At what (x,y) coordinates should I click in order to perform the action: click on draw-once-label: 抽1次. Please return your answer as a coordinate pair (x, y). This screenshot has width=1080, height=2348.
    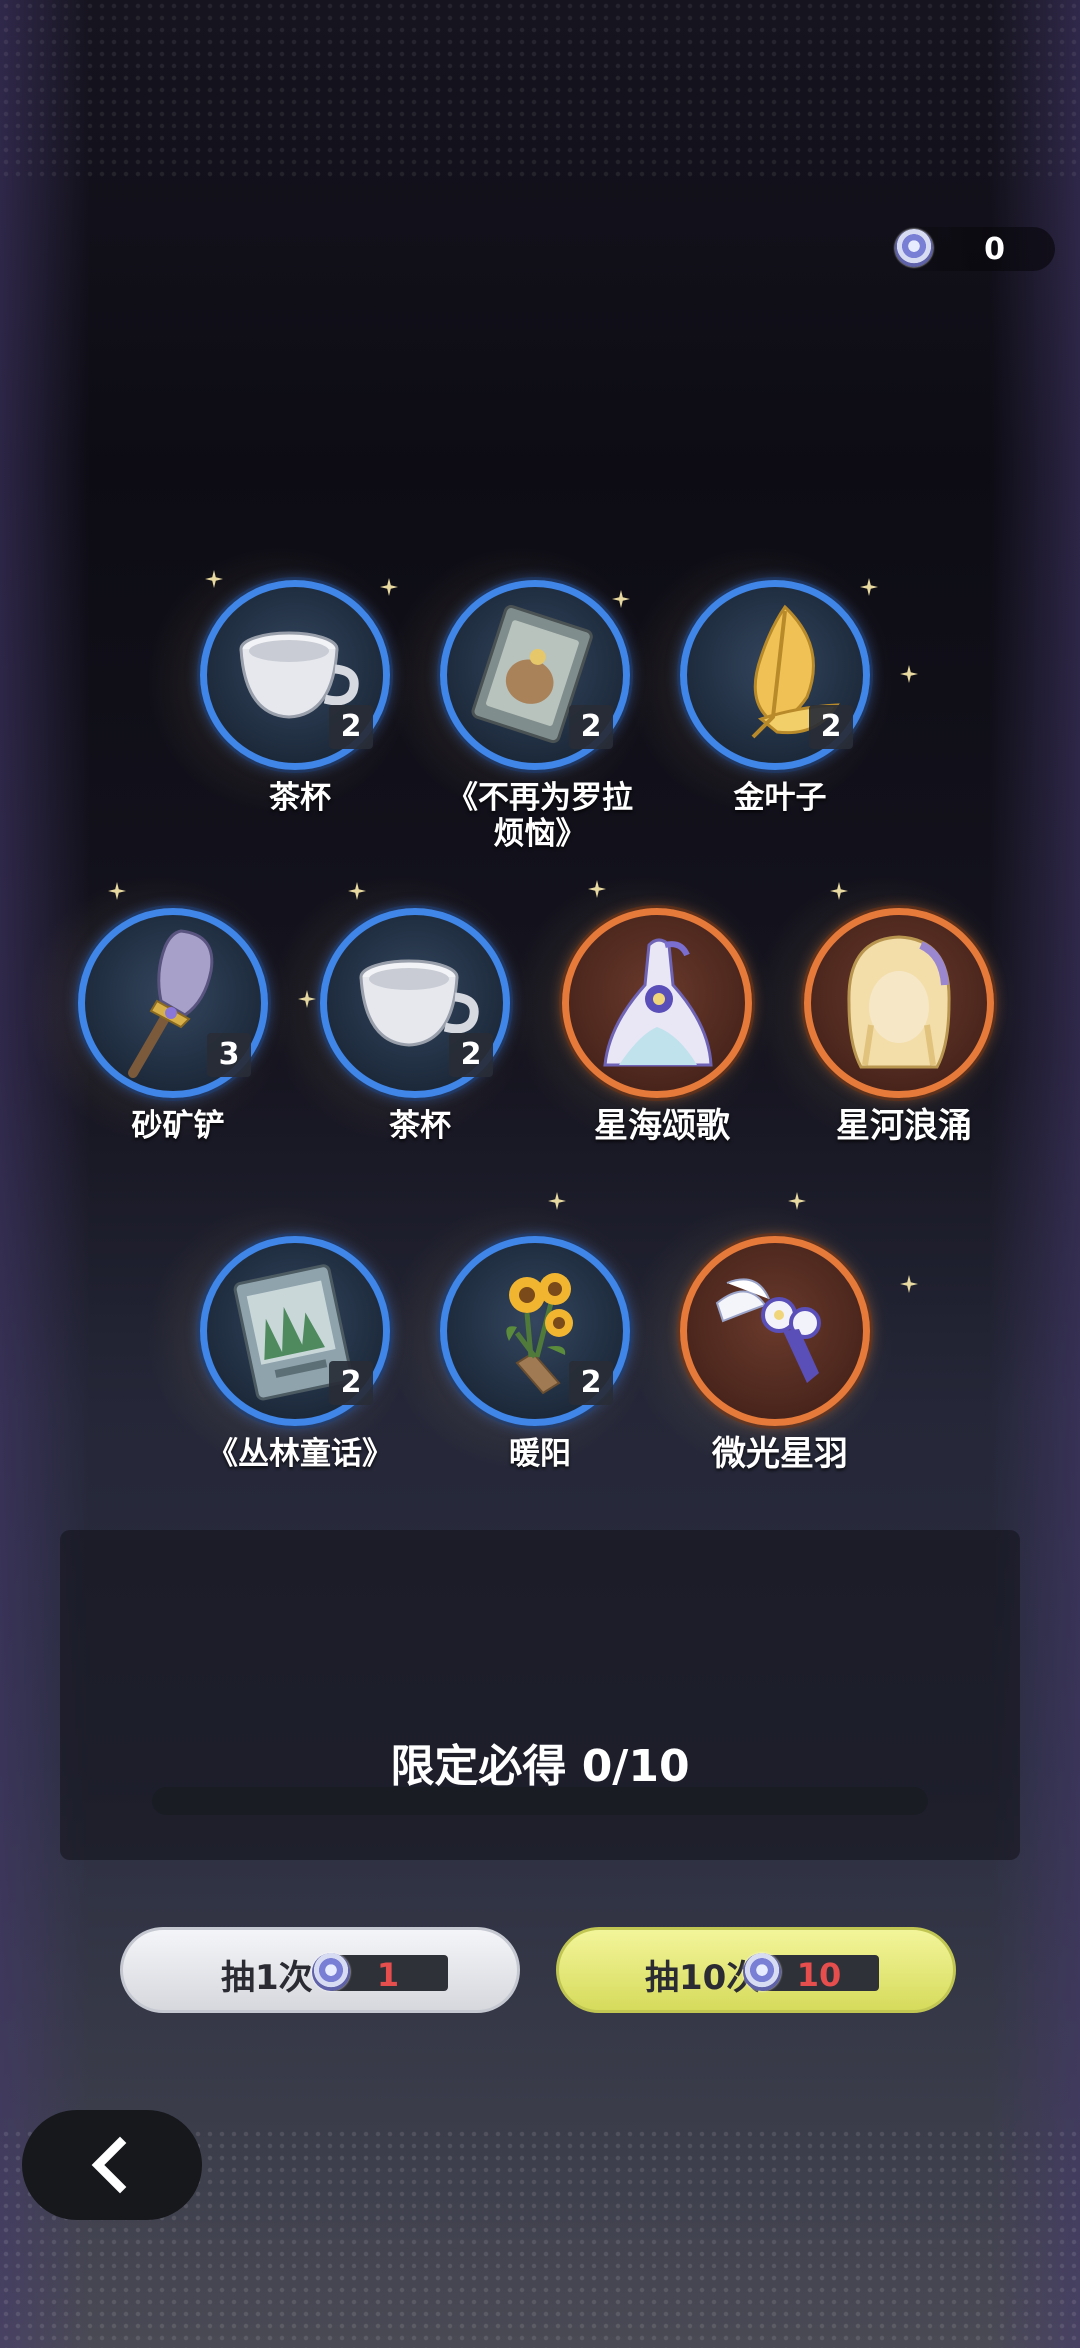
    Looking at the image, I should click on (267, 1978).